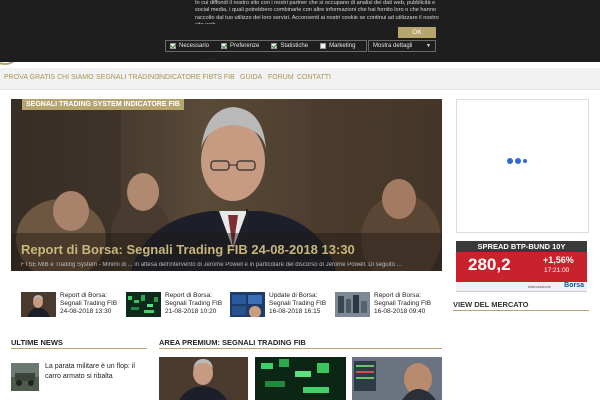 The image size is (600, 400). Describe the element at coordinates (191, 311) in the screenshot. I see `thumb-date: 21-08-2018 10:20` at that location.